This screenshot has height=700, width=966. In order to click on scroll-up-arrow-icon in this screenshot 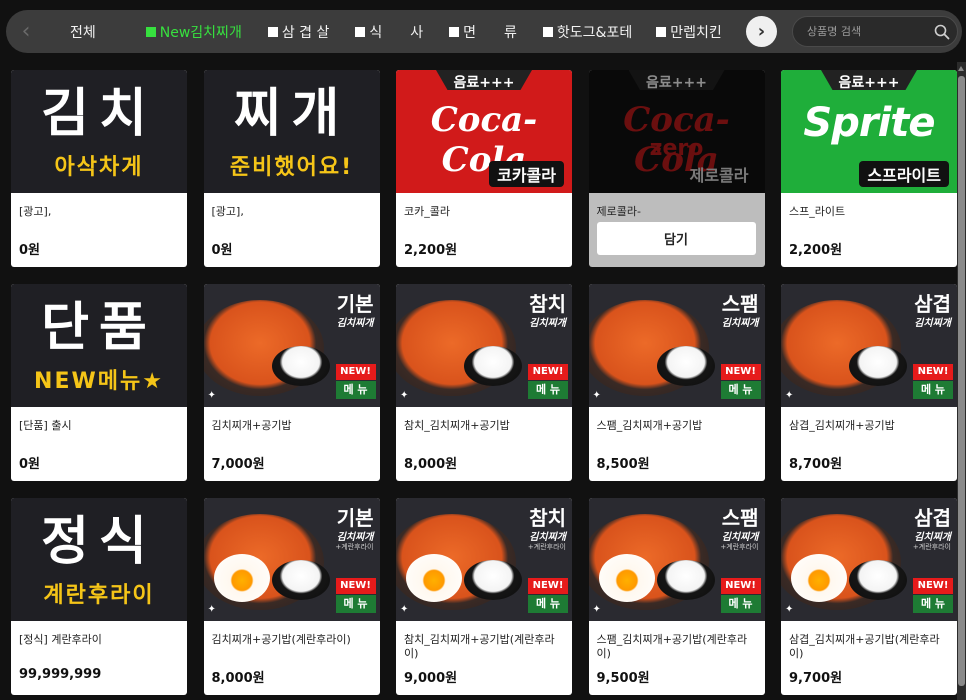, I will do `click(961, 68)`.